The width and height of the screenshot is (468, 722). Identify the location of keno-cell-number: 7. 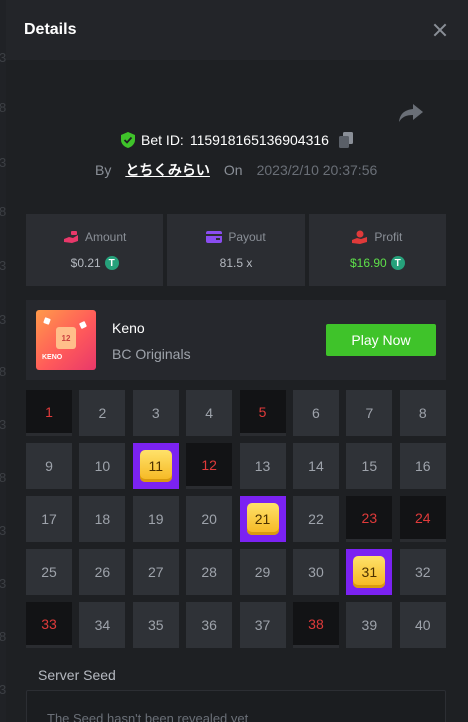
(369, 413).